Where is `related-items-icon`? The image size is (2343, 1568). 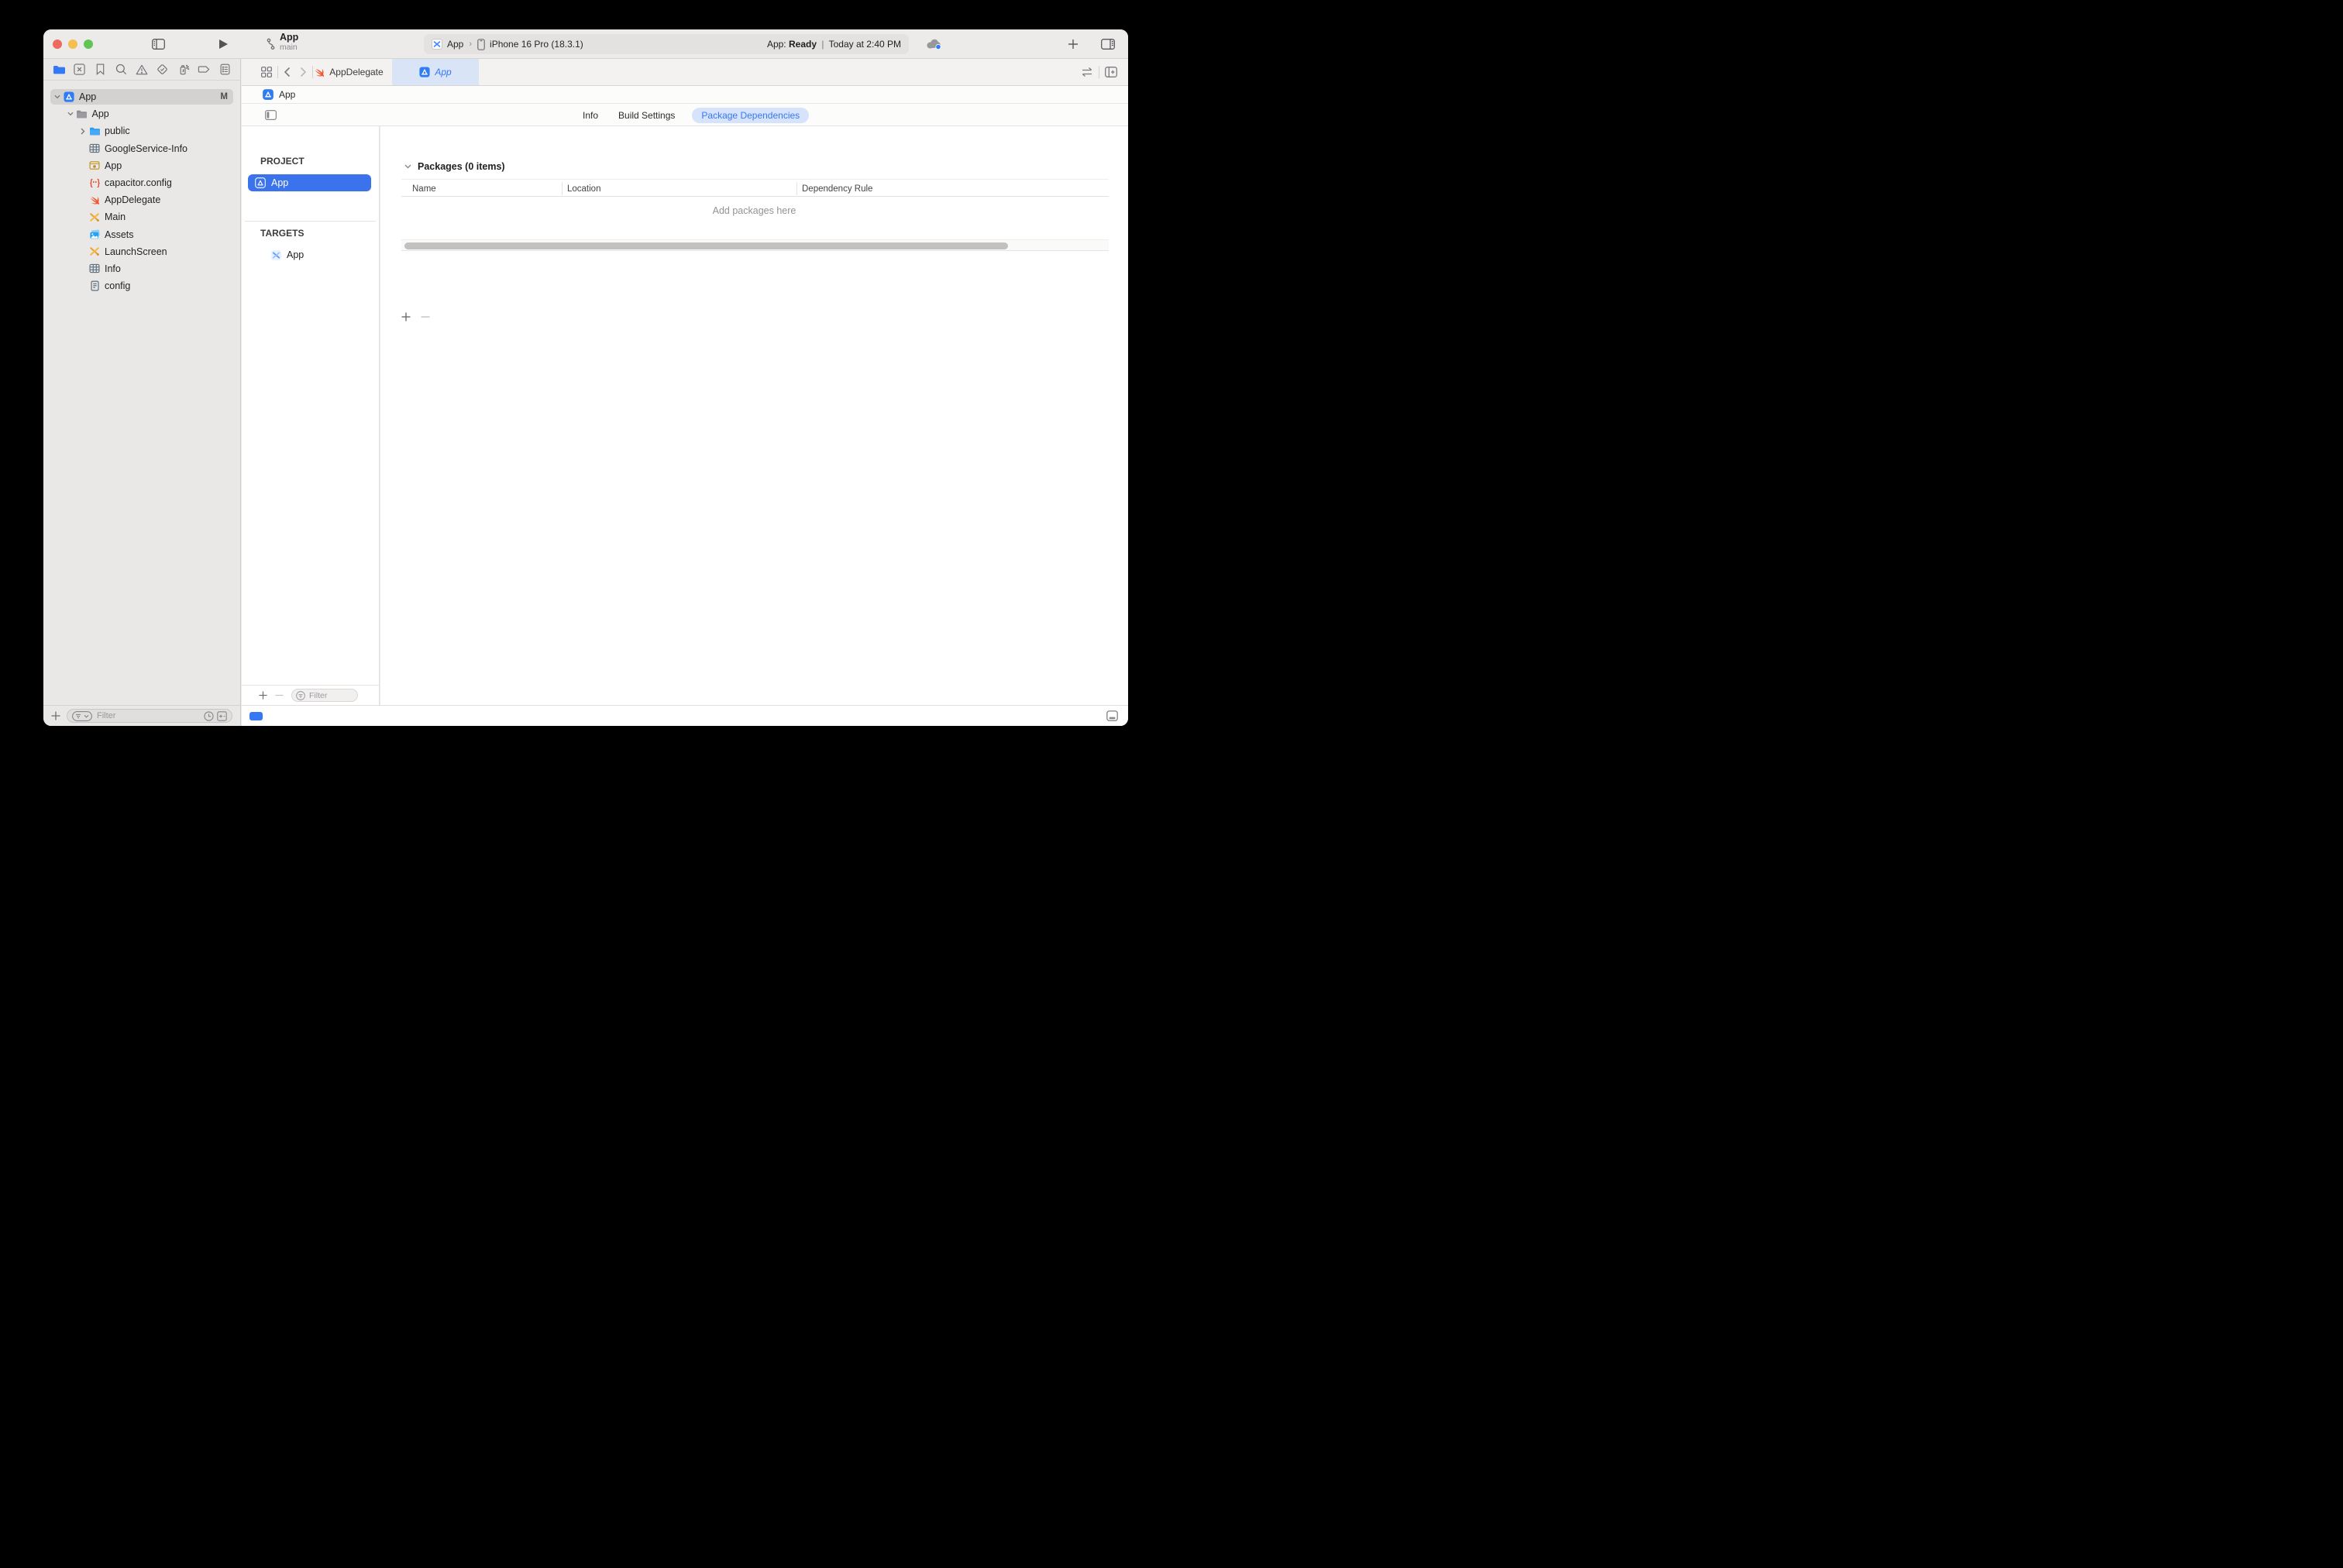 related-items-icon is located at coordinates (266, 72).